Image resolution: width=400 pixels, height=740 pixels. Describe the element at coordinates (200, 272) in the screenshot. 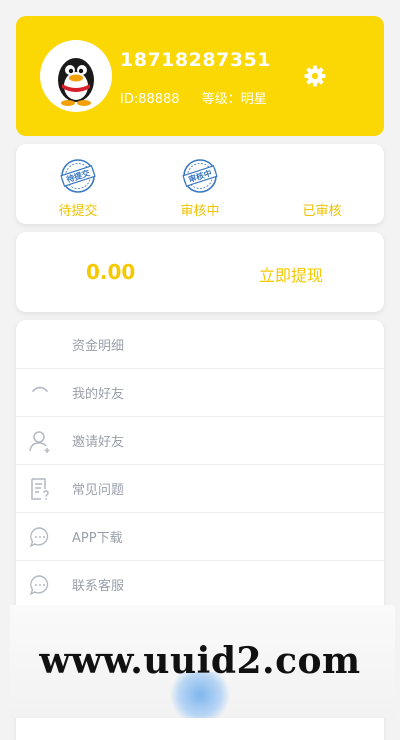

I see `balance-card: 0.00 立即提现` at that location.